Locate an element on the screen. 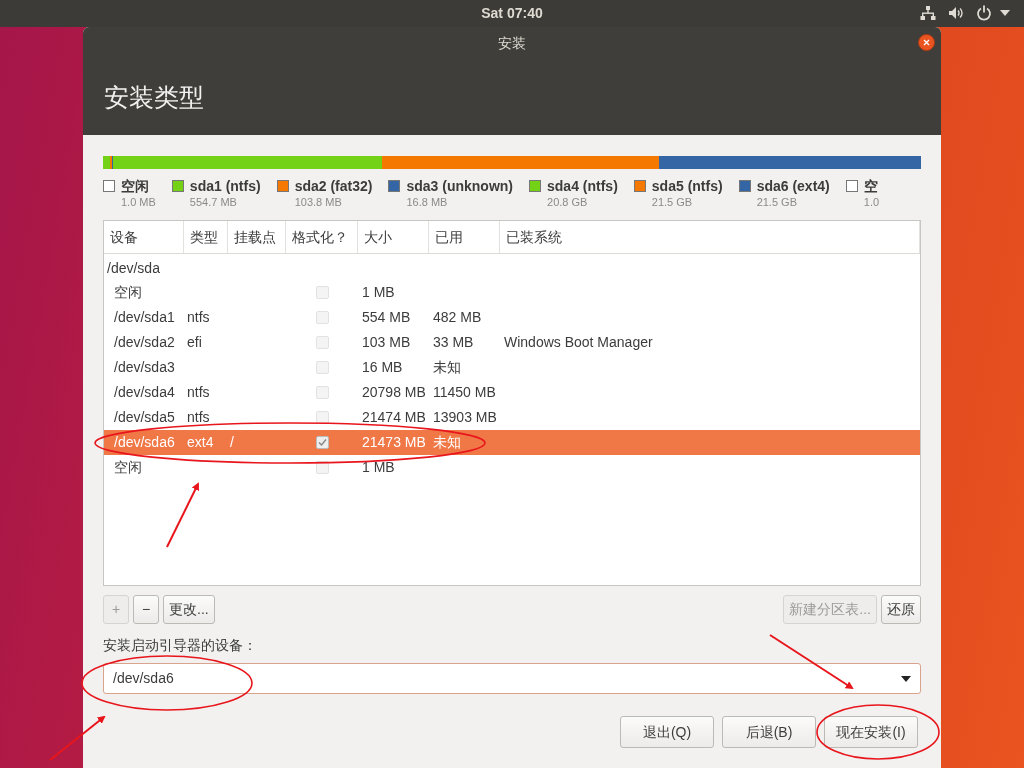  legend-label: sda6 (ext4) is located at coordinates (793, 186).